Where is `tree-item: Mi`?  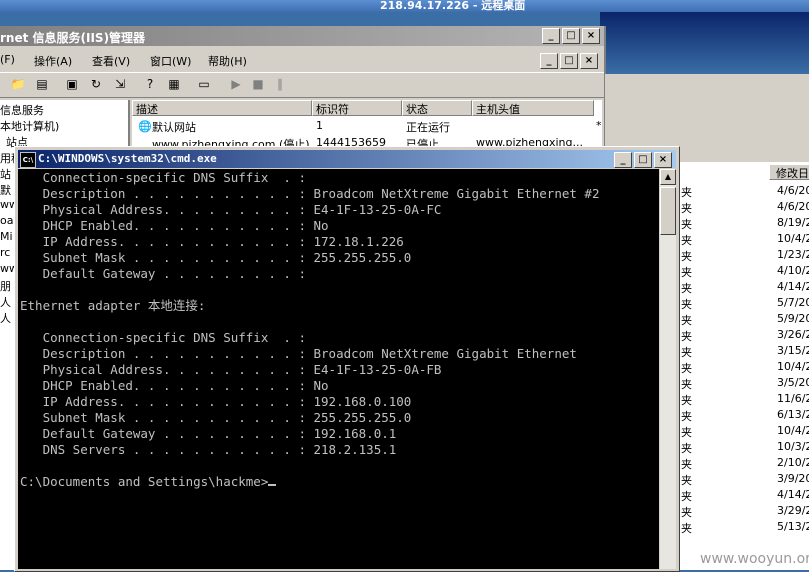
tree-item: Mi is located at coordinates (6, 236).